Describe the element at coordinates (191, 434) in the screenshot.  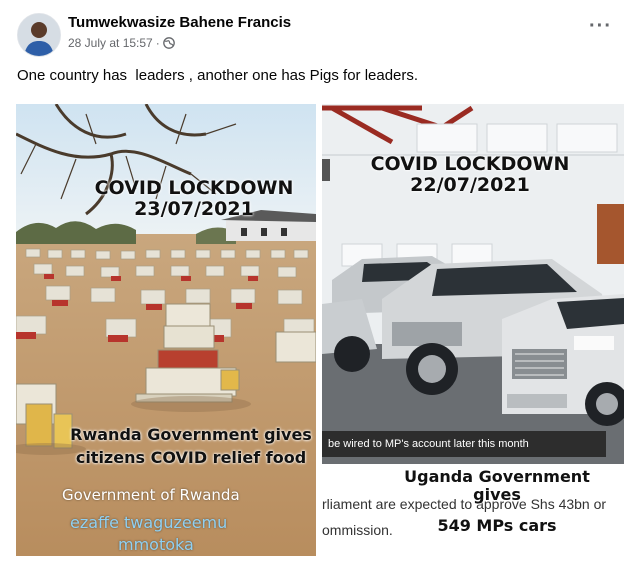
I see `rwanda-caption-line1: Rwanda Government gives` at that location.